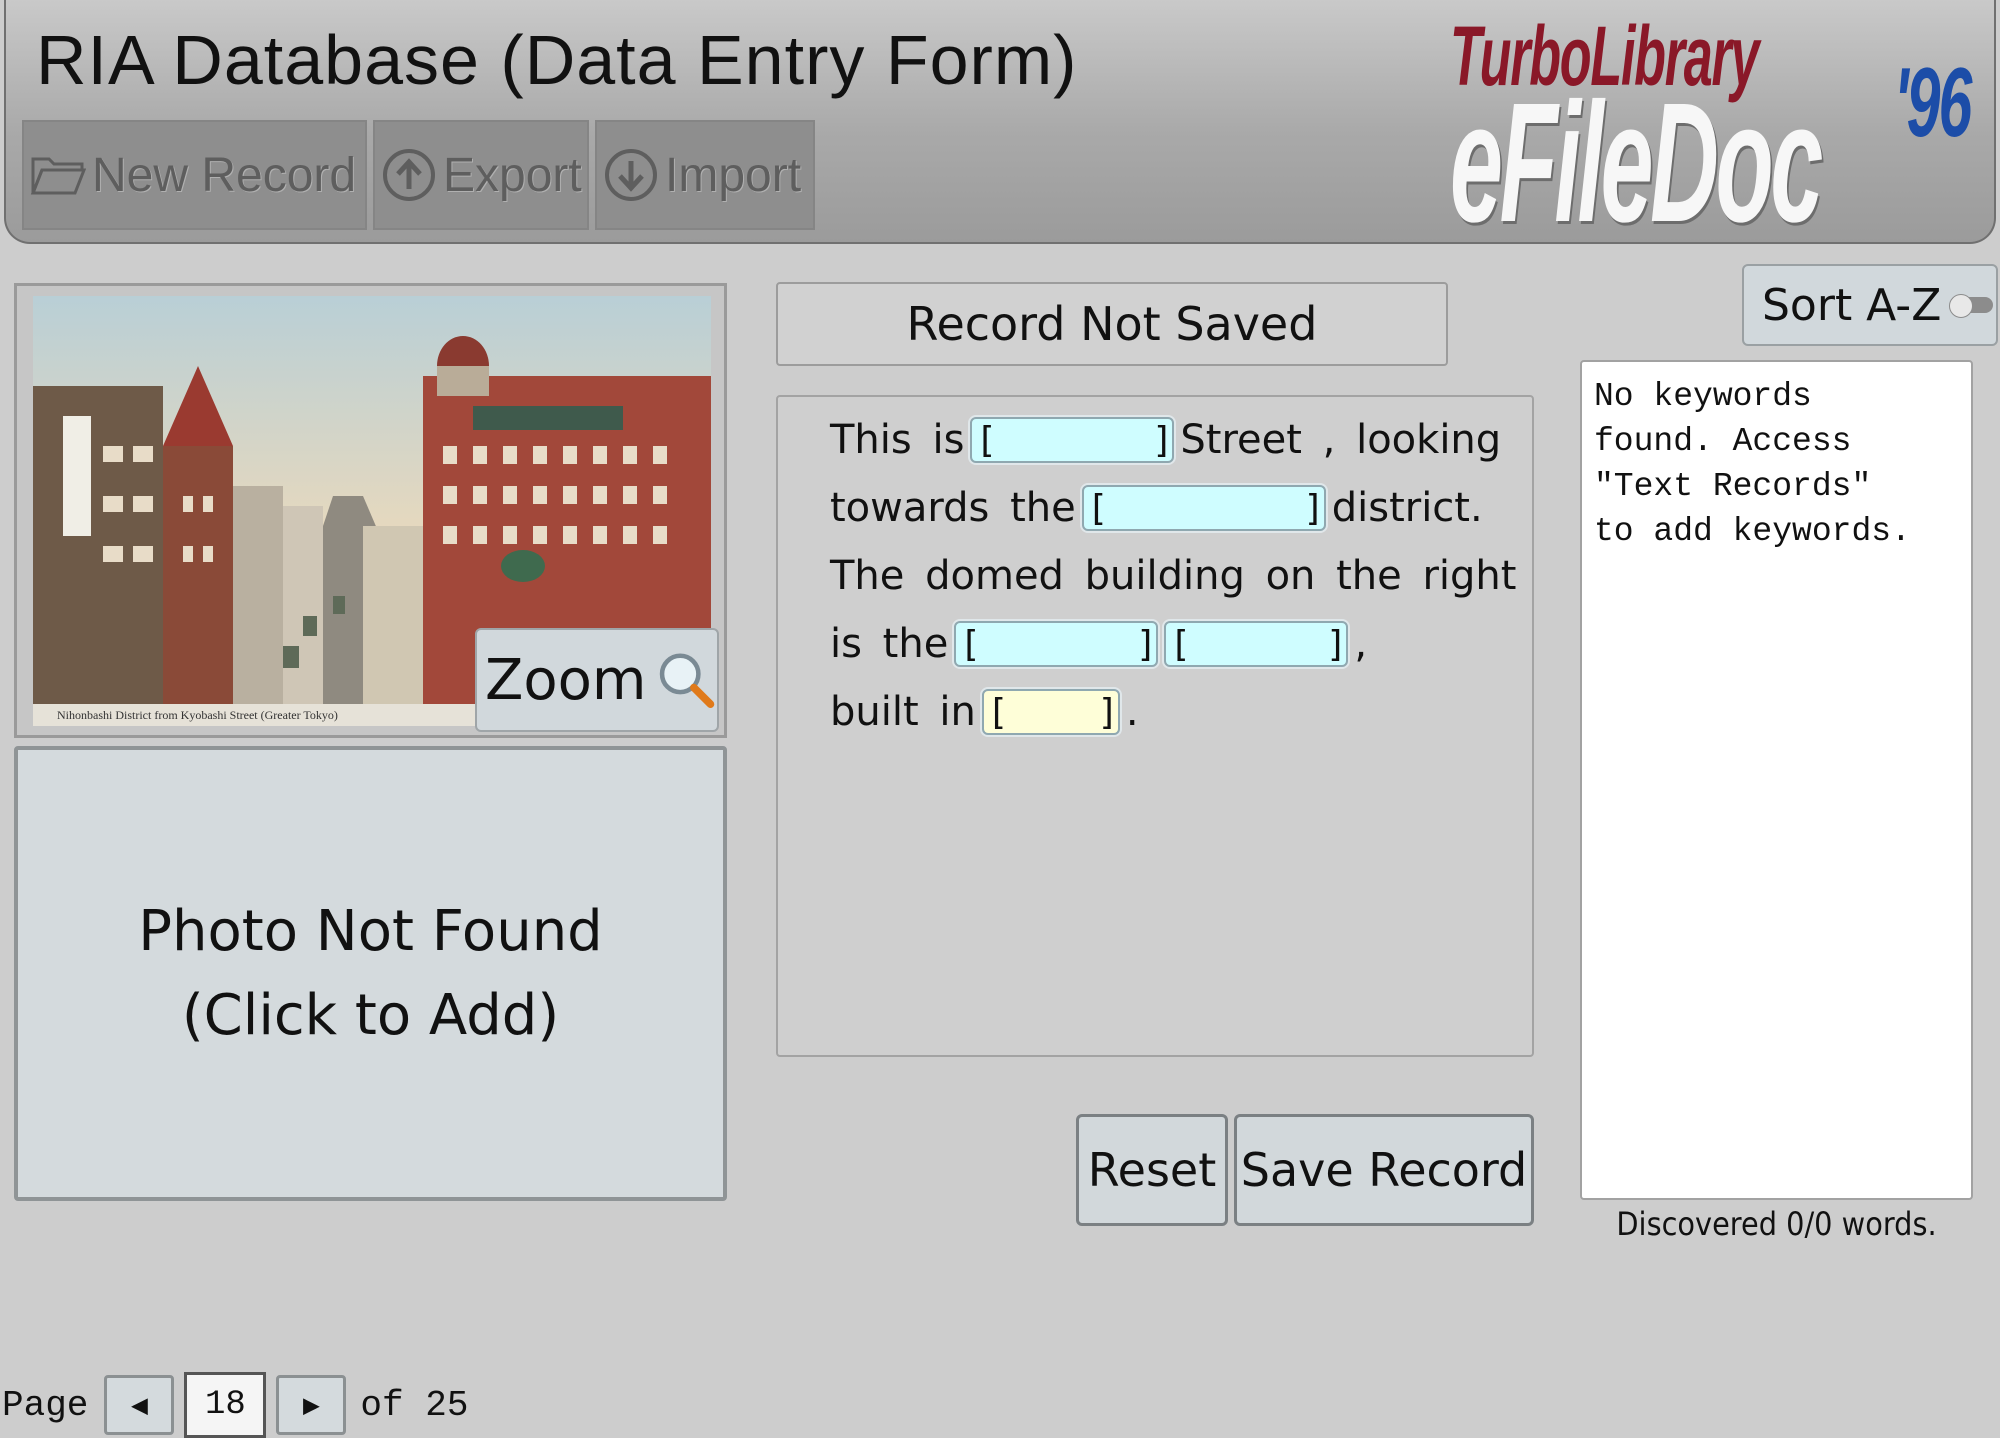 Image resolution: width=2000 pixels, height=1438 pixels. Describe the element at coordinates (1341, 440) in the screenshot. I see `form-text: Street , looking` at that location.